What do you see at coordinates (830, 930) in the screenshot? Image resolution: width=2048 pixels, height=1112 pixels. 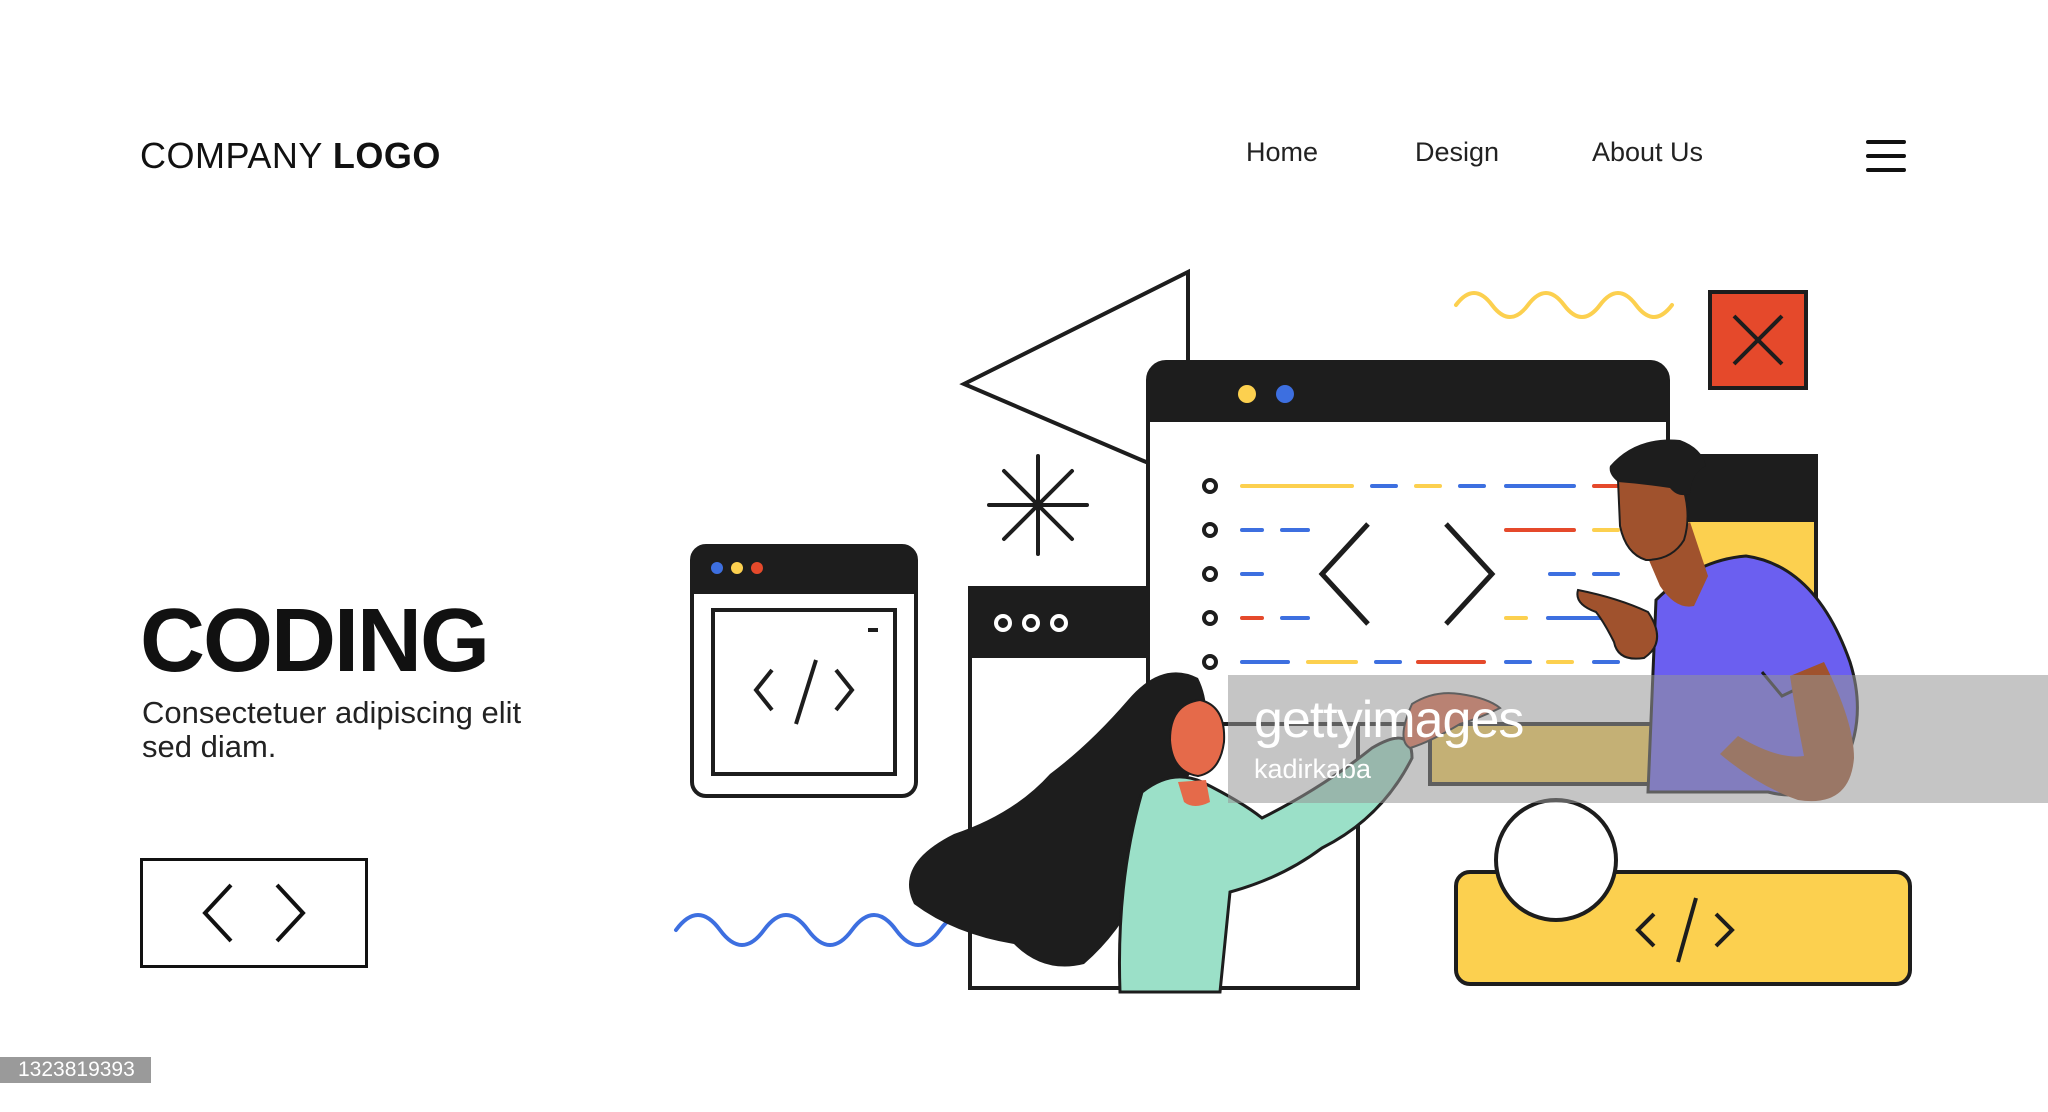 I see `blue-wave` at bounding box center [830, 930].